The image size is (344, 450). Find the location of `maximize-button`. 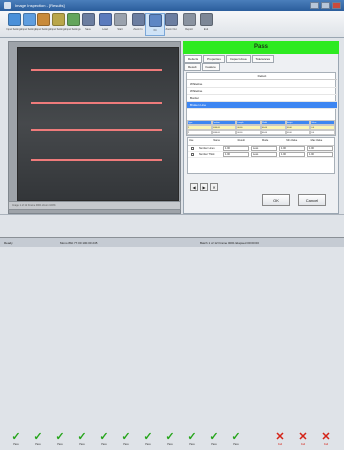

maximize-button is located at coordinates (325, 5).